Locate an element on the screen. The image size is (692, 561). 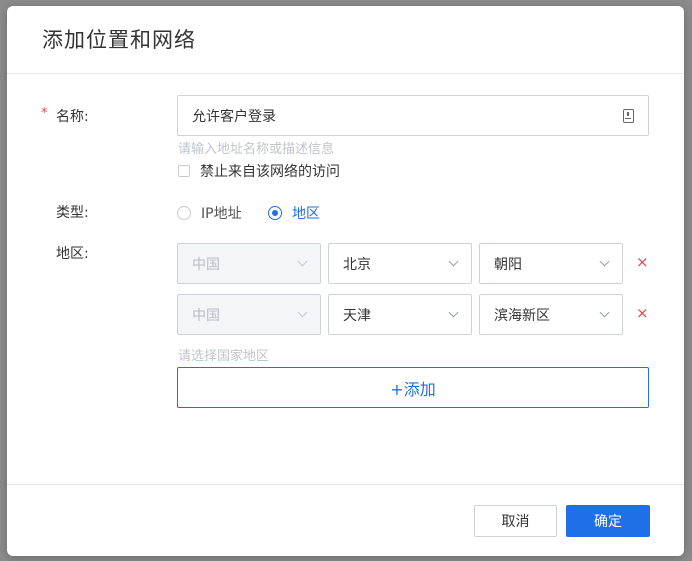
country-select-1: 中国 is located at coordinates (249, 263).